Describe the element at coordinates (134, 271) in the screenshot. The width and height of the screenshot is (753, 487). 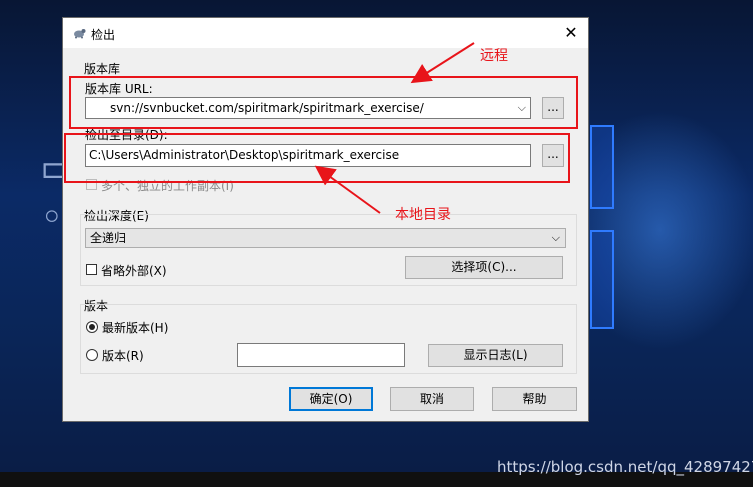
I see `omit-externals-label: 省略外部(X)` at that location.